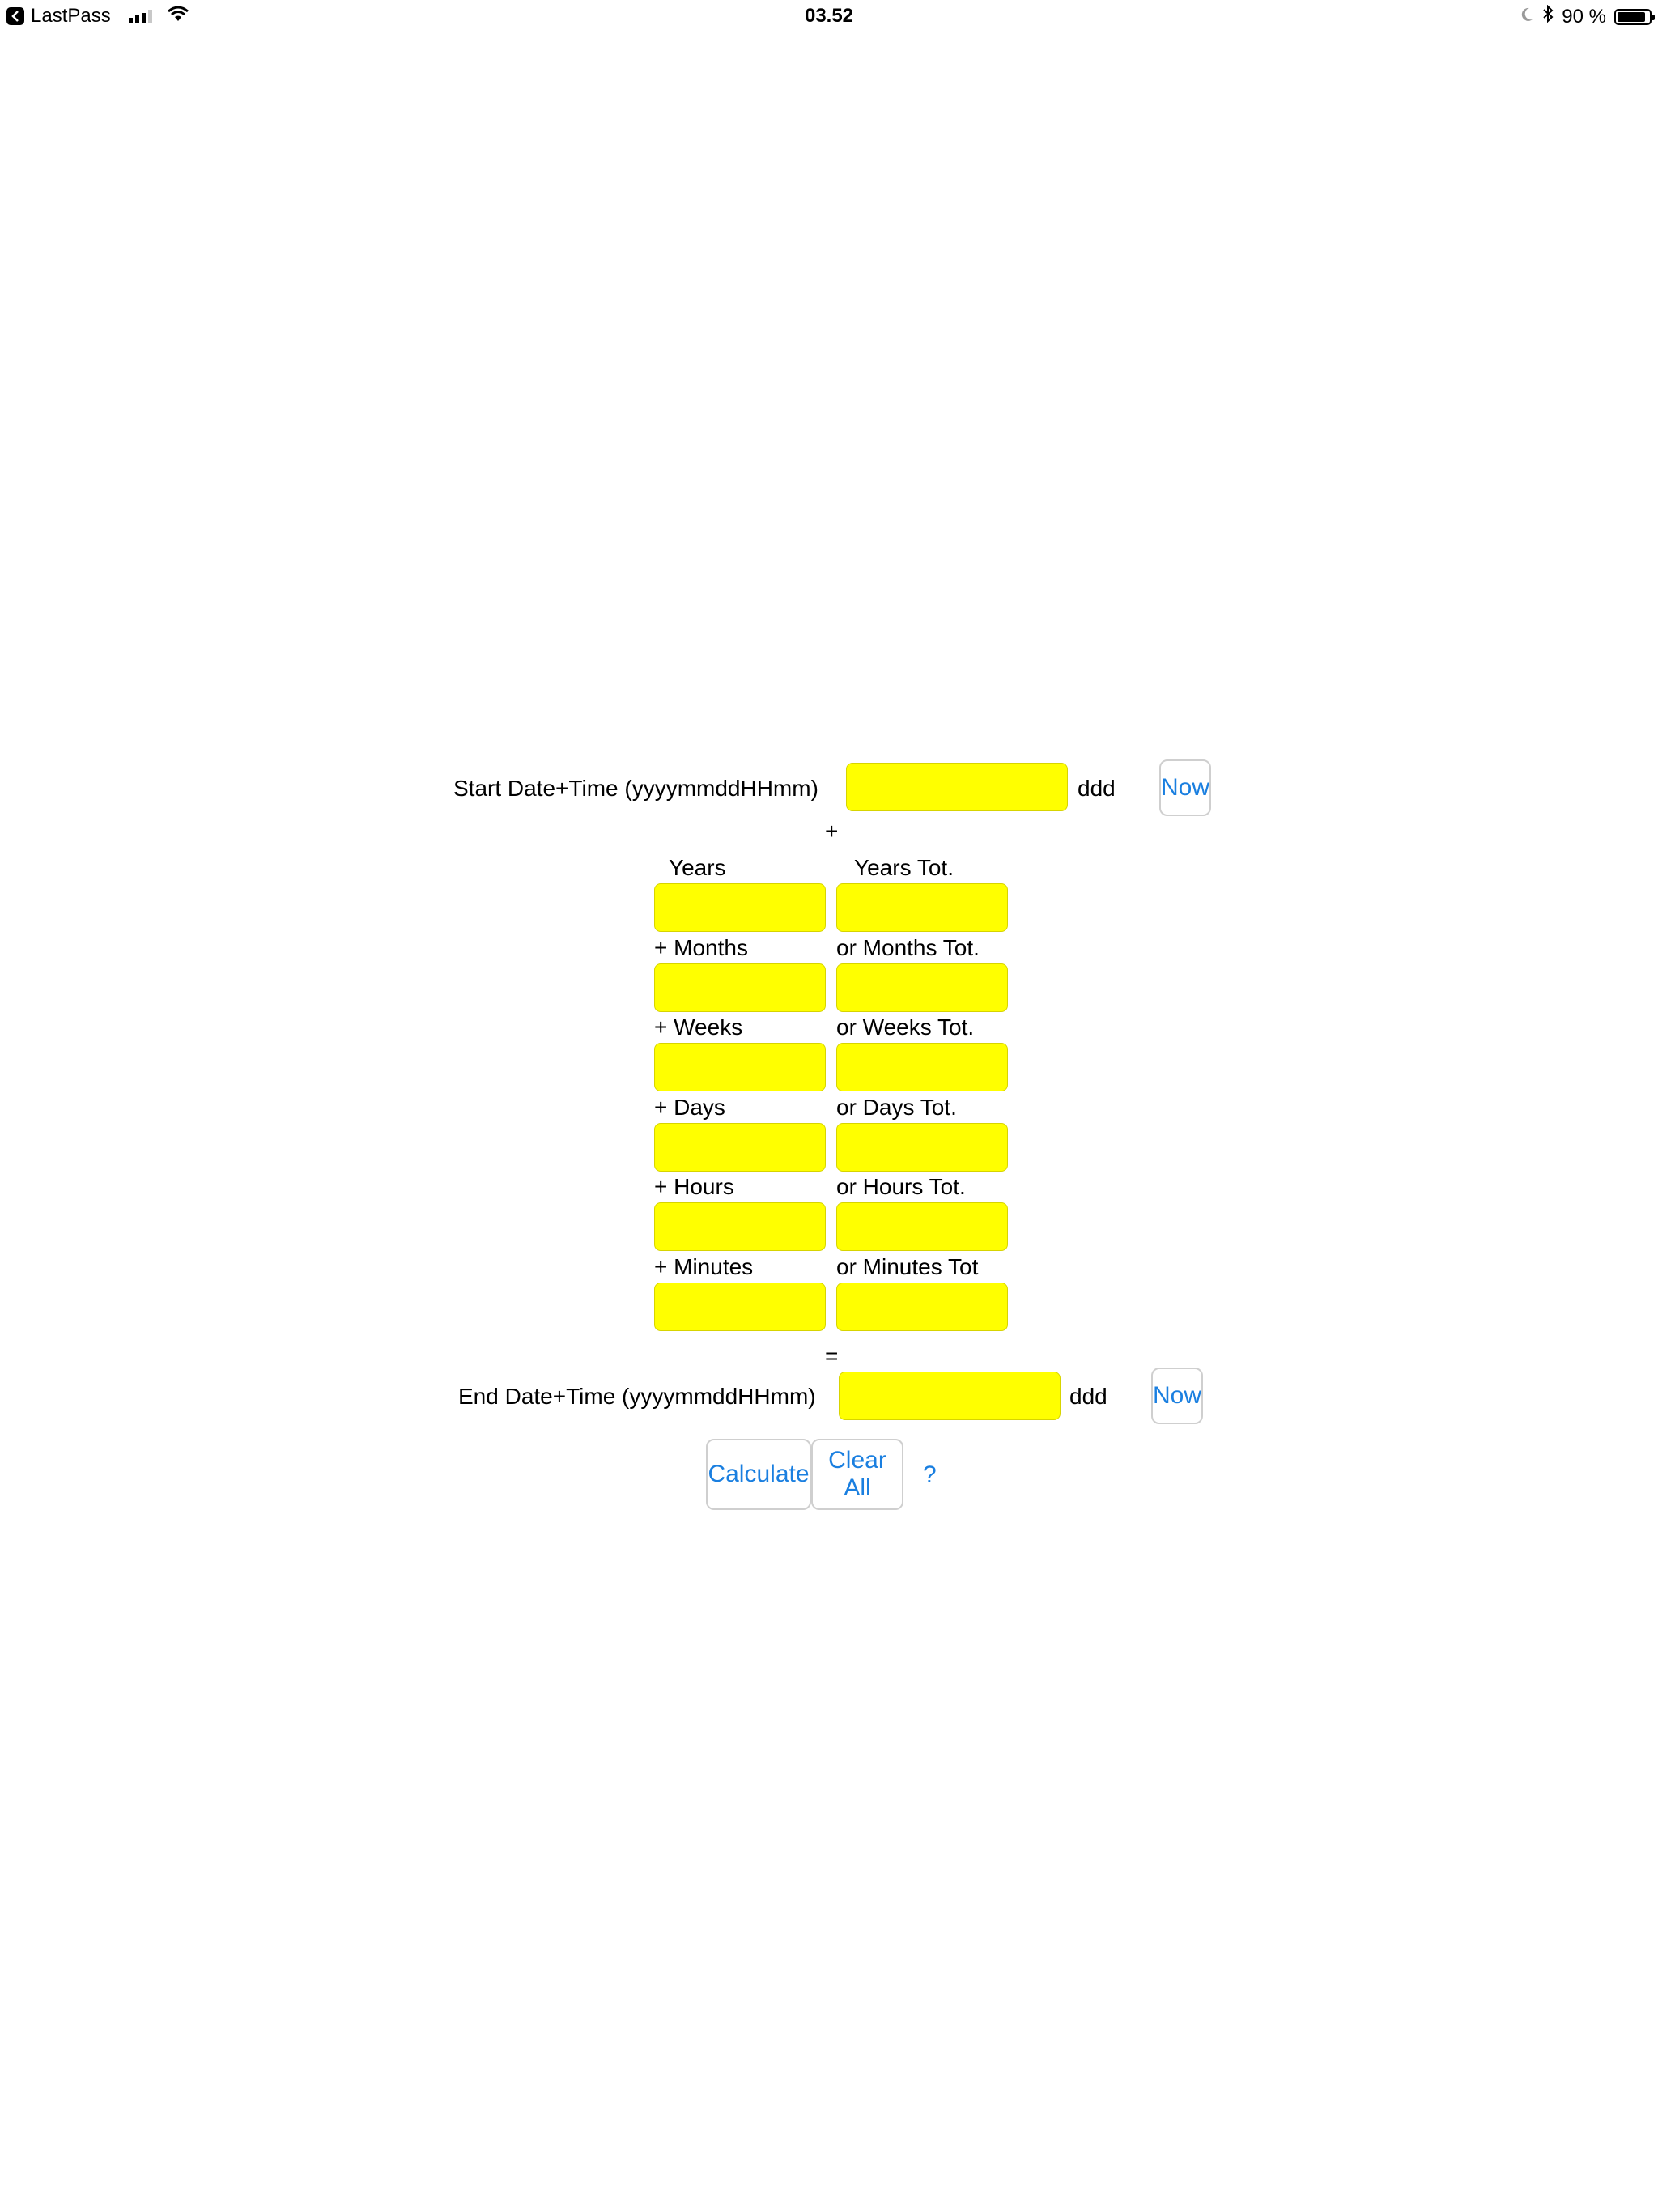 The width and height of the screenshot is (1658, 2212). I want to click on row-left-label: Years, so click(697, 868).